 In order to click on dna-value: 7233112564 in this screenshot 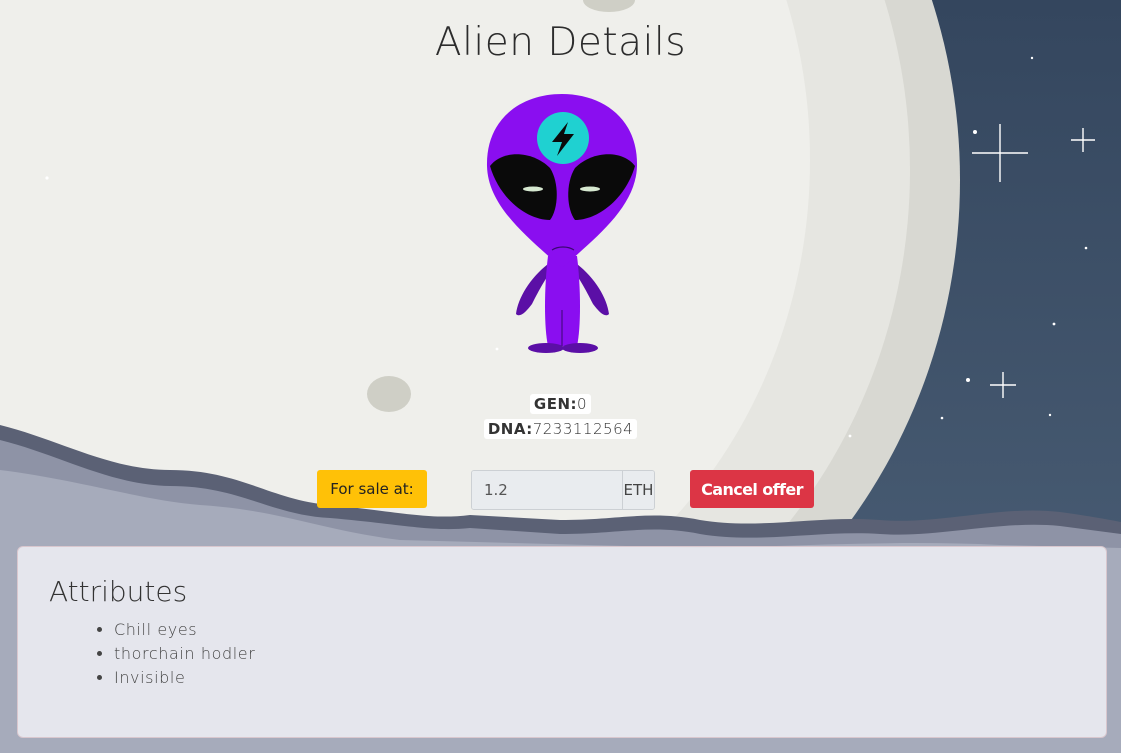, I will do `click(583, 429)`.